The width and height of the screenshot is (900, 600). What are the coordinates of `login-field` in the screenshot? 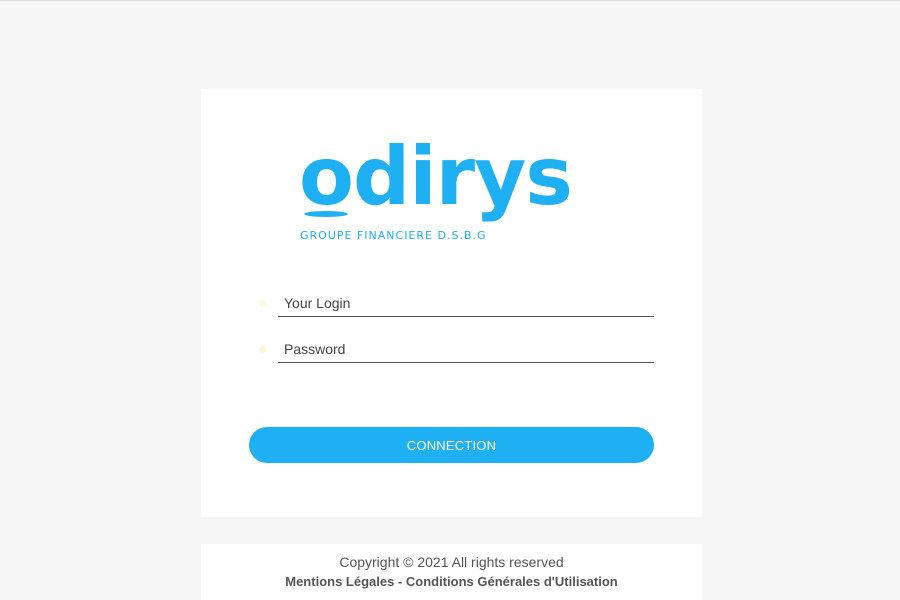 It's located at (451, 304).